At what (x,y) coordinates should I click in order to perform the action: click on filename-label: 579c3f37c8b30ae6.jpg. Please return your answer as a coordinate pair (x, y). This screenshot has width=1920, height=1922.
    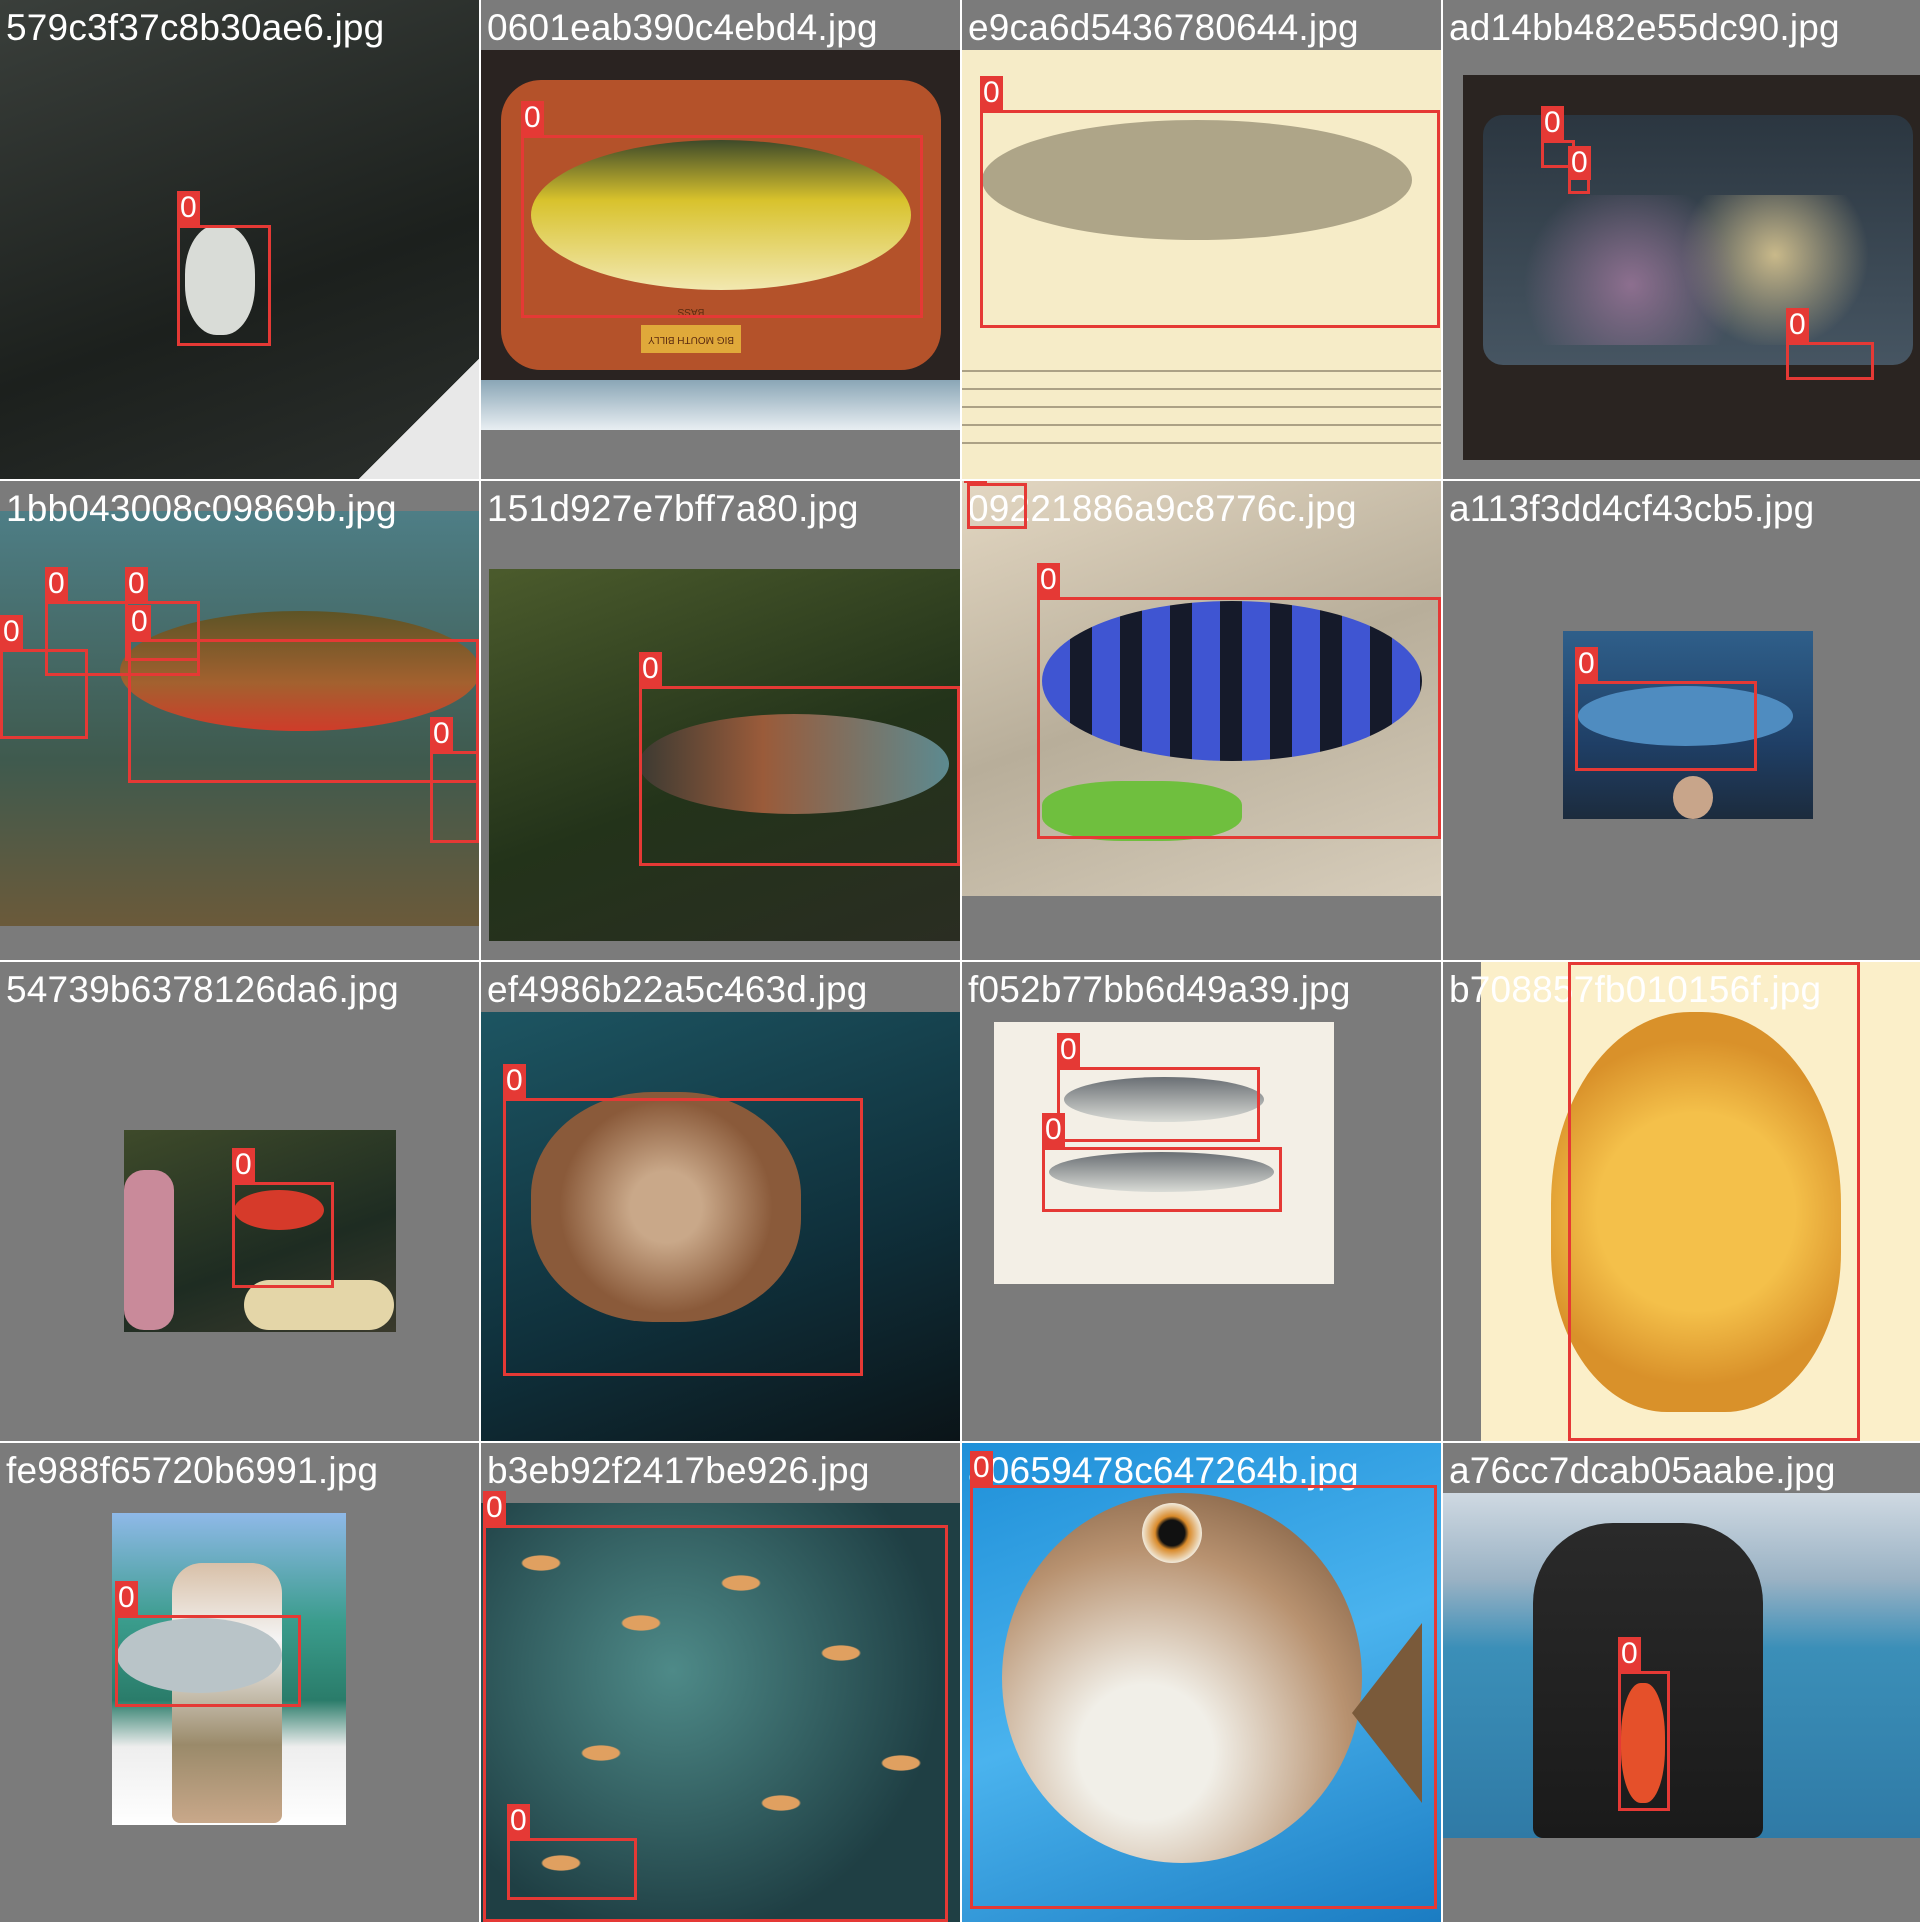
    Looking at the image, I should click on (195, 27).